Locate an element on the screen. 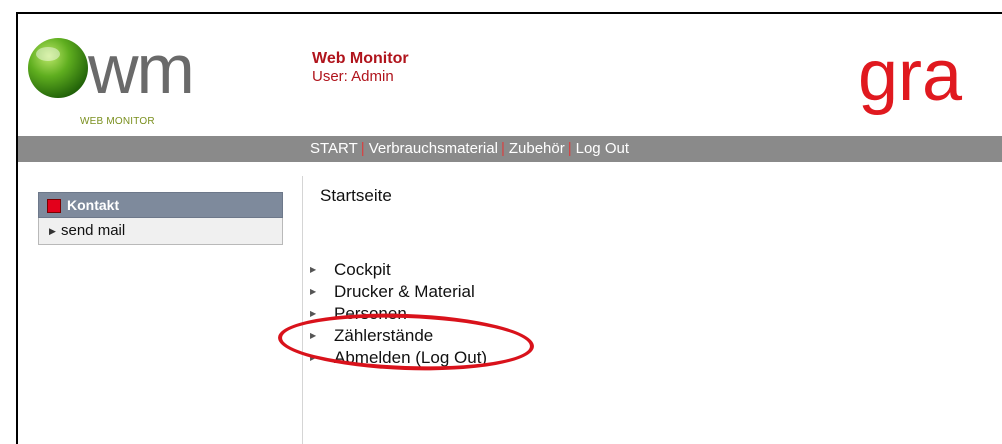 The width and height of the screenshot is (1002, 444). menu-item-label: Drucker & Material is located at coordinates (404, 291).